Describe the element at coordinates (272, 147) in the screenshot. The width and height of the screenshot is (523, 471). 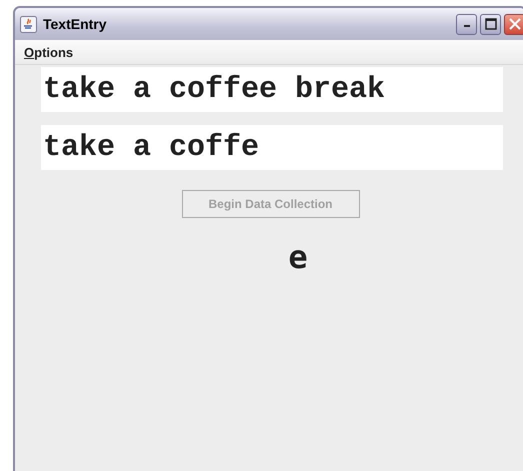
I see `text-field: take a coffe` at that location.